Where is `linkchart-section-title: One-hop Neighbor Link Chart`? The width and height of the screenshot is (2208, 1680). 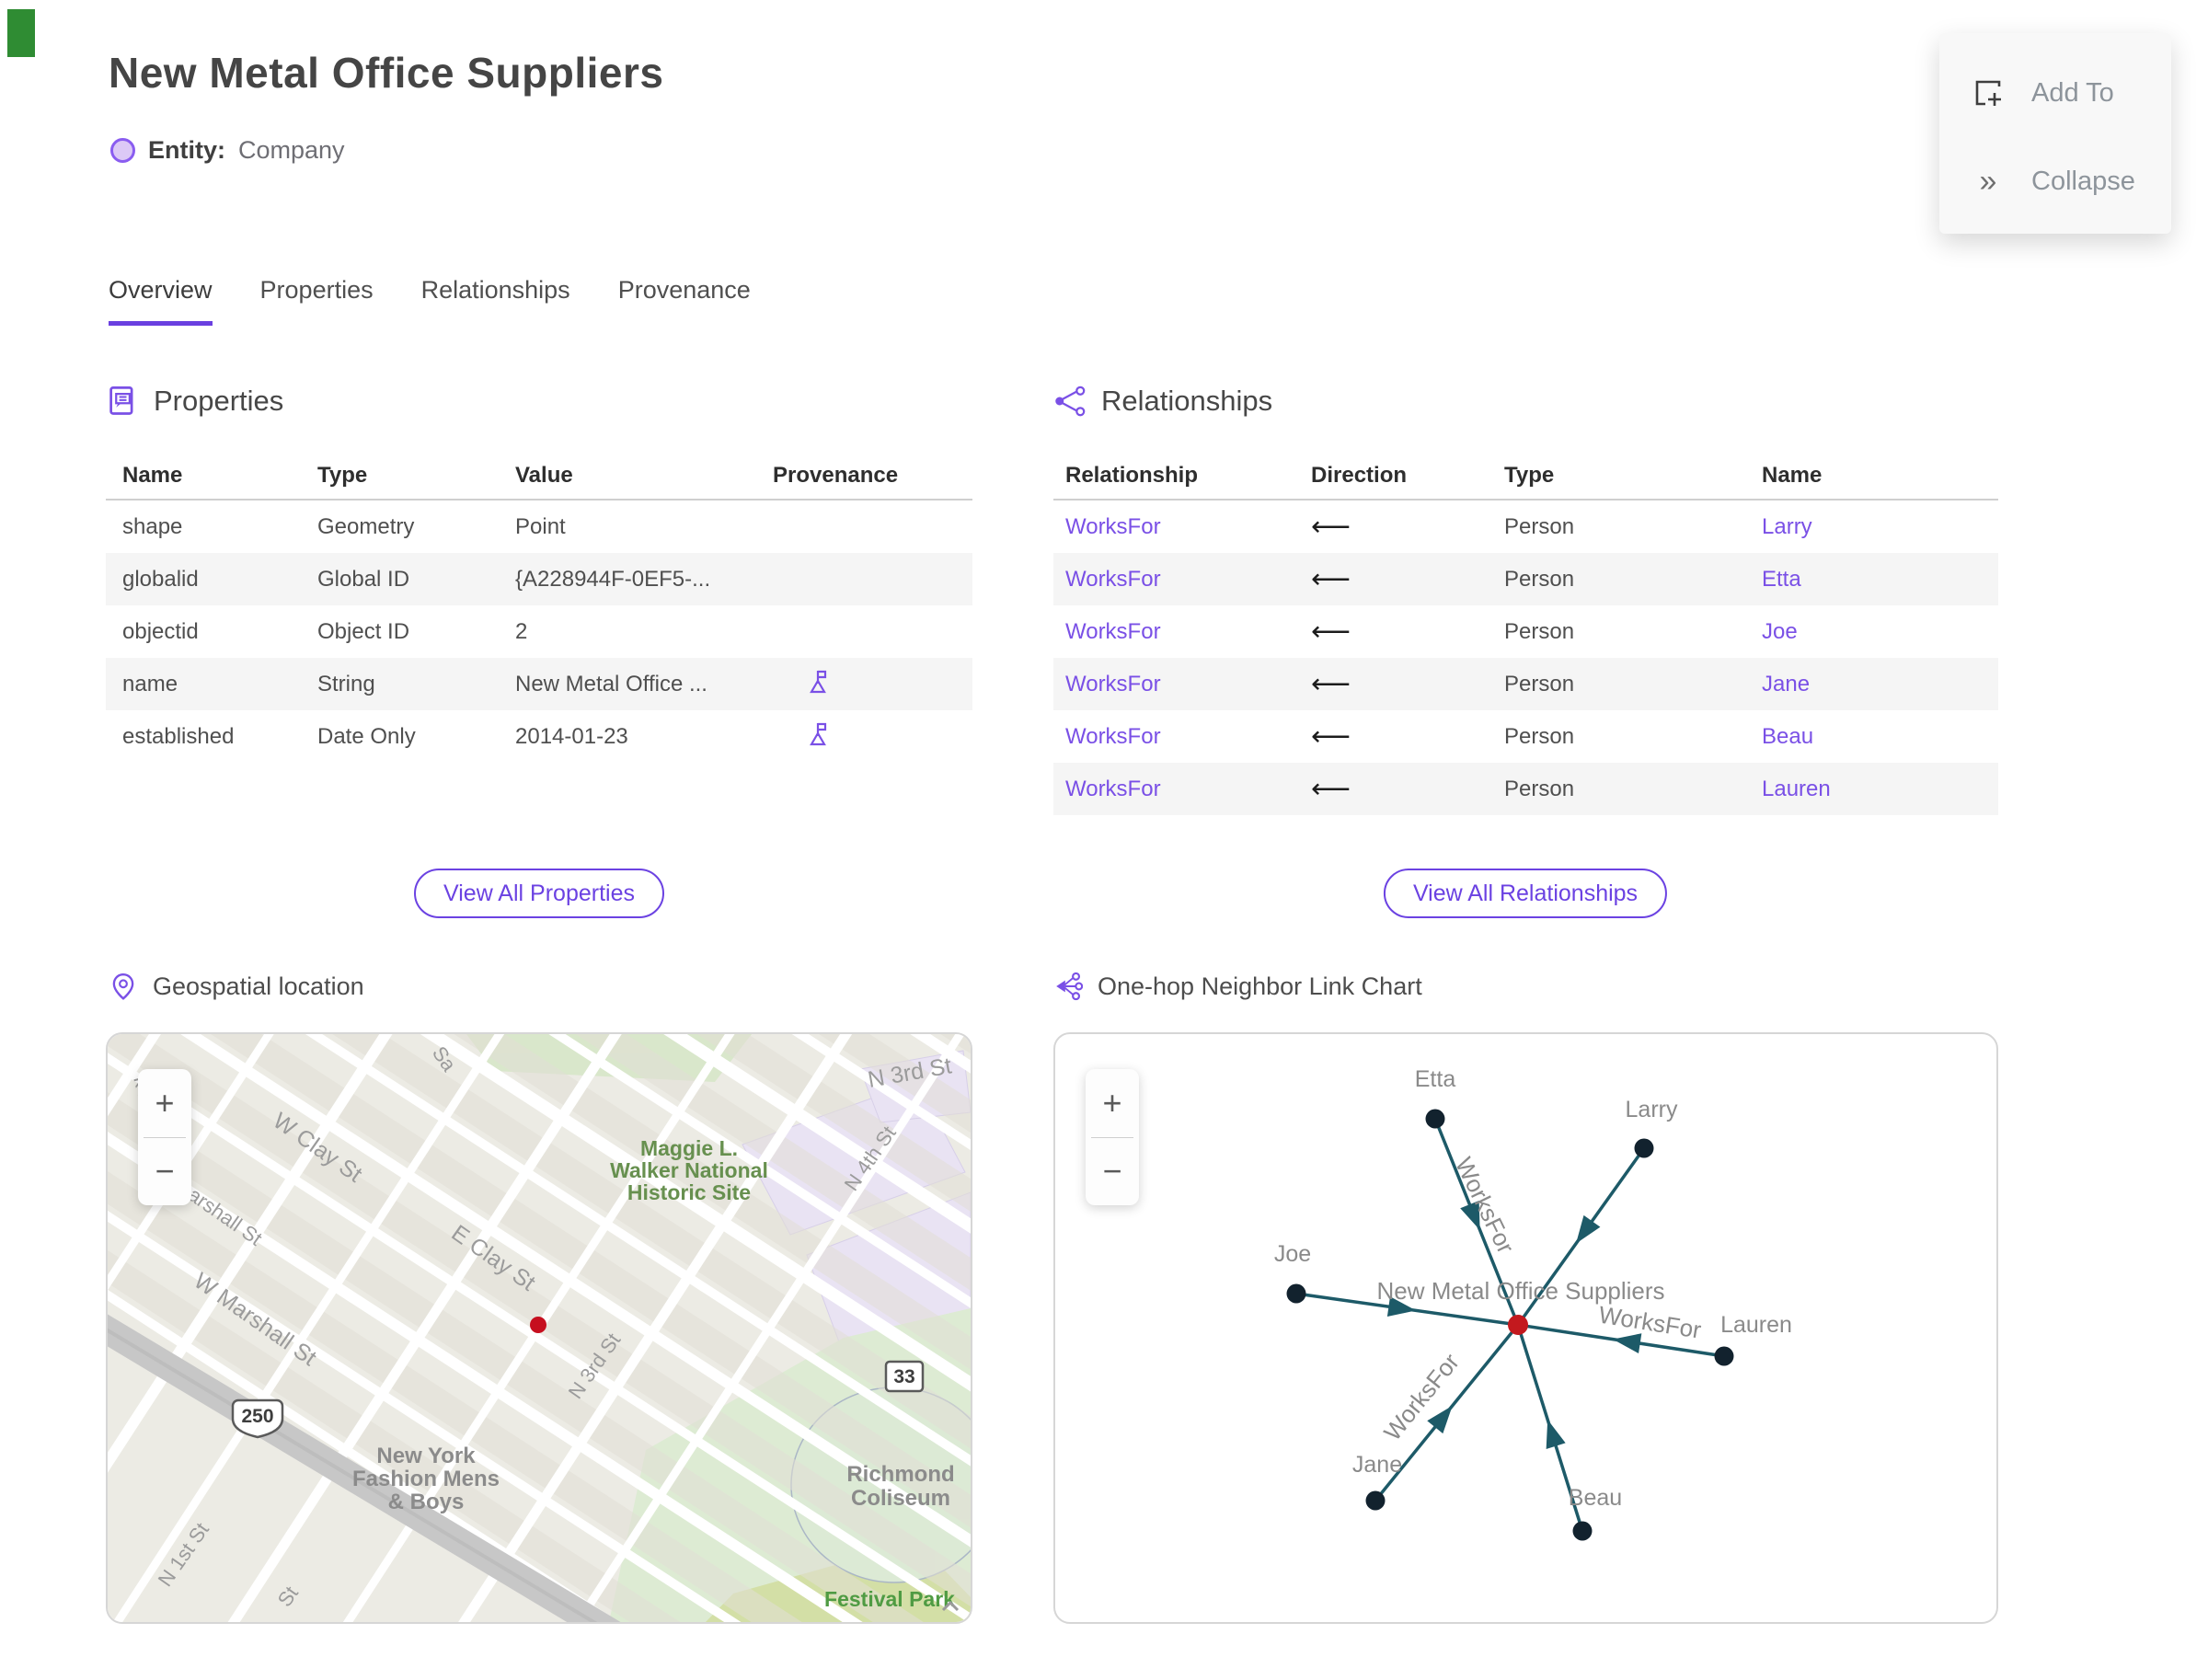 linkchart-section-title: One-hop Neighbor Link Chart is located at coordinates (1260, 986).